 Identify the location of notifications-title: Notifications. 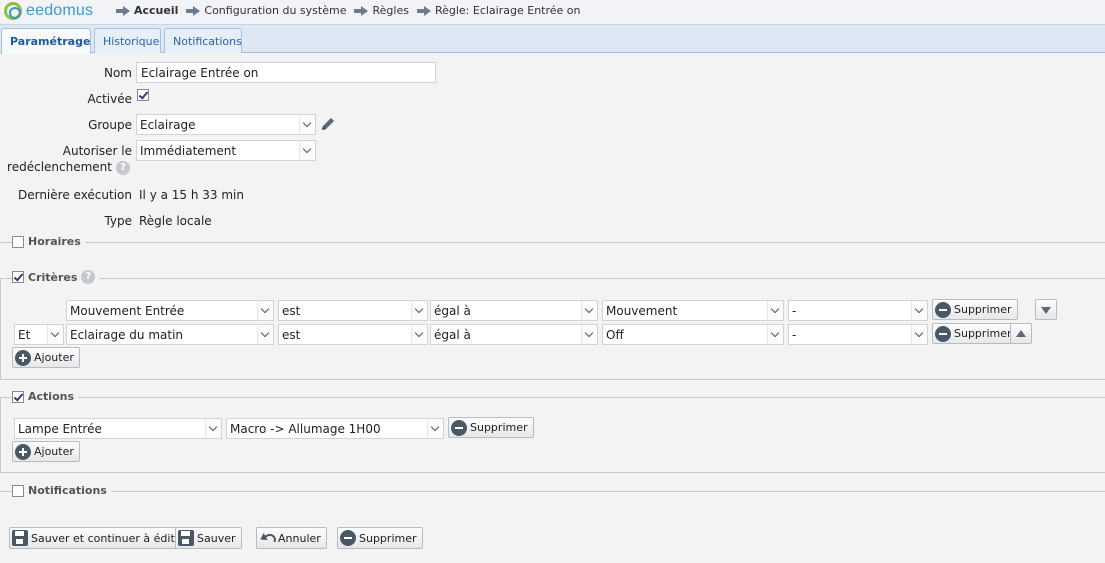
(67, 490).